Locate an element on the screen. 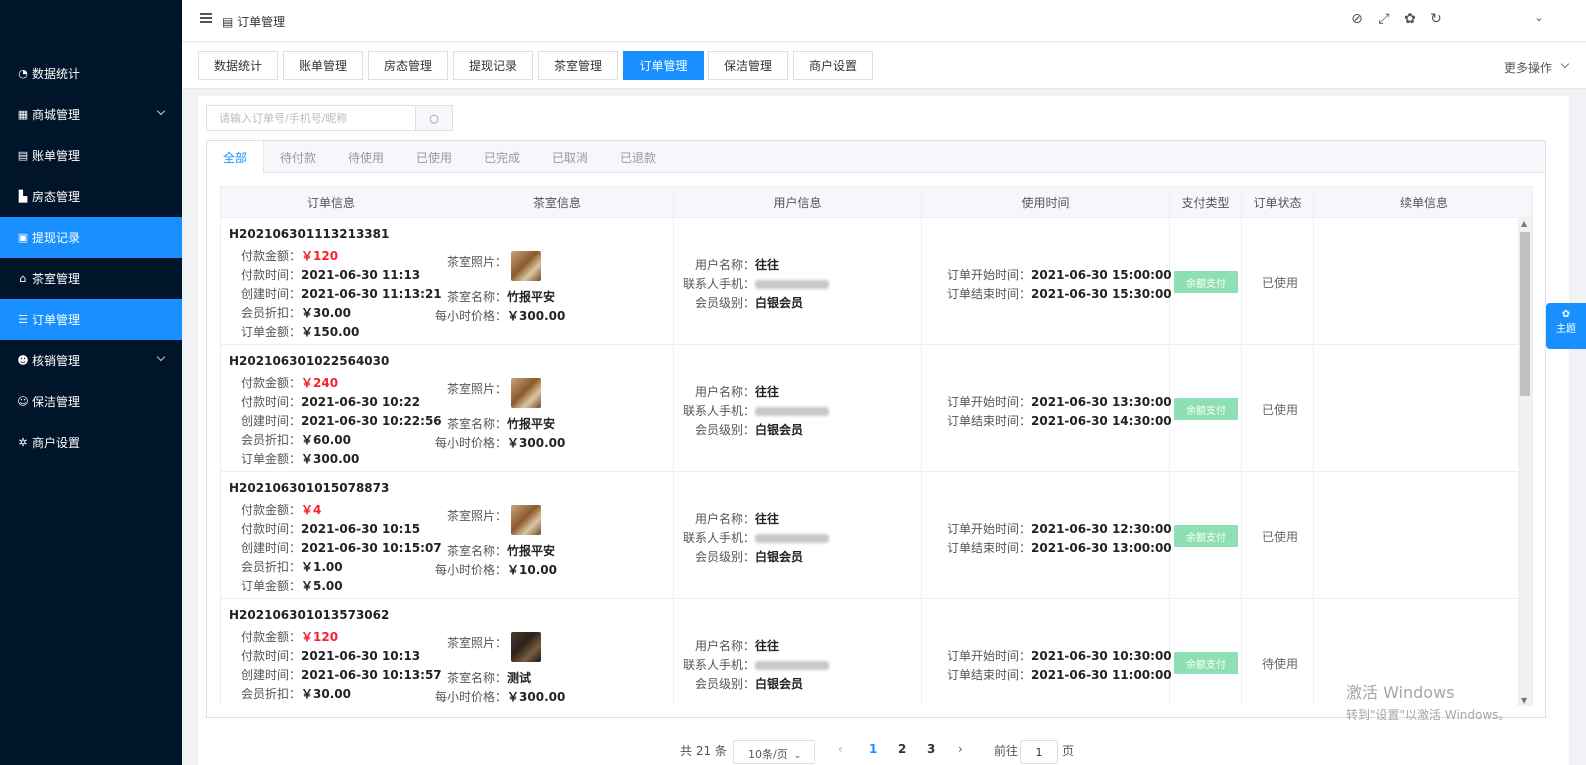 This screenshot has height=765, width=1586. column-header: 用户信息 is located at coordinates (798, 202).